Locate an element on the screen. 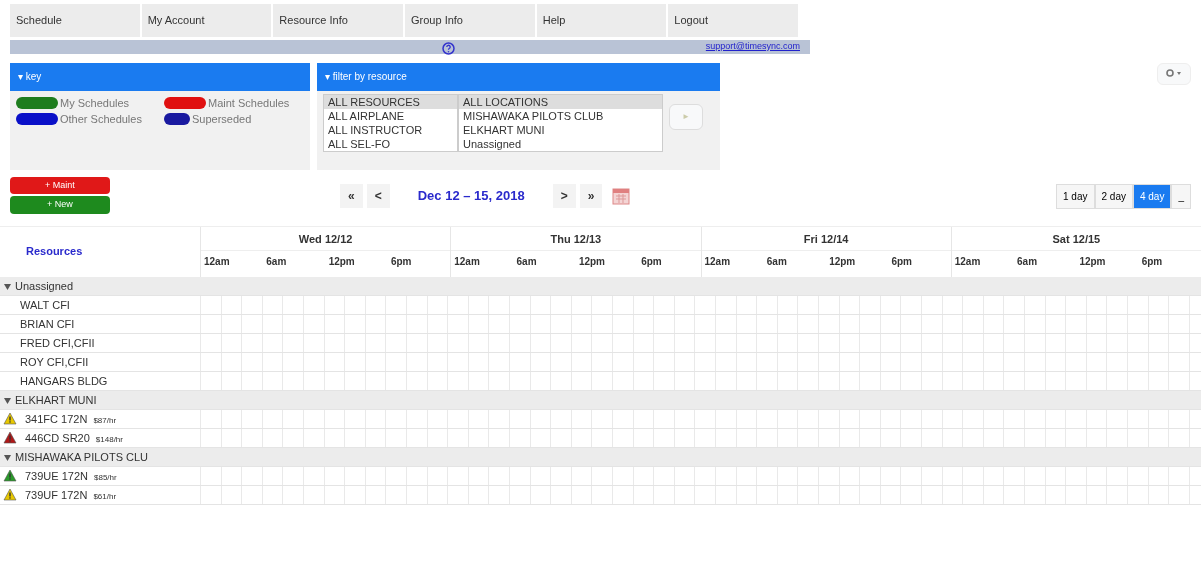 This screenshot has width=1201, height=568. rate-label: $148/hr is located at coordinates (109, 439).